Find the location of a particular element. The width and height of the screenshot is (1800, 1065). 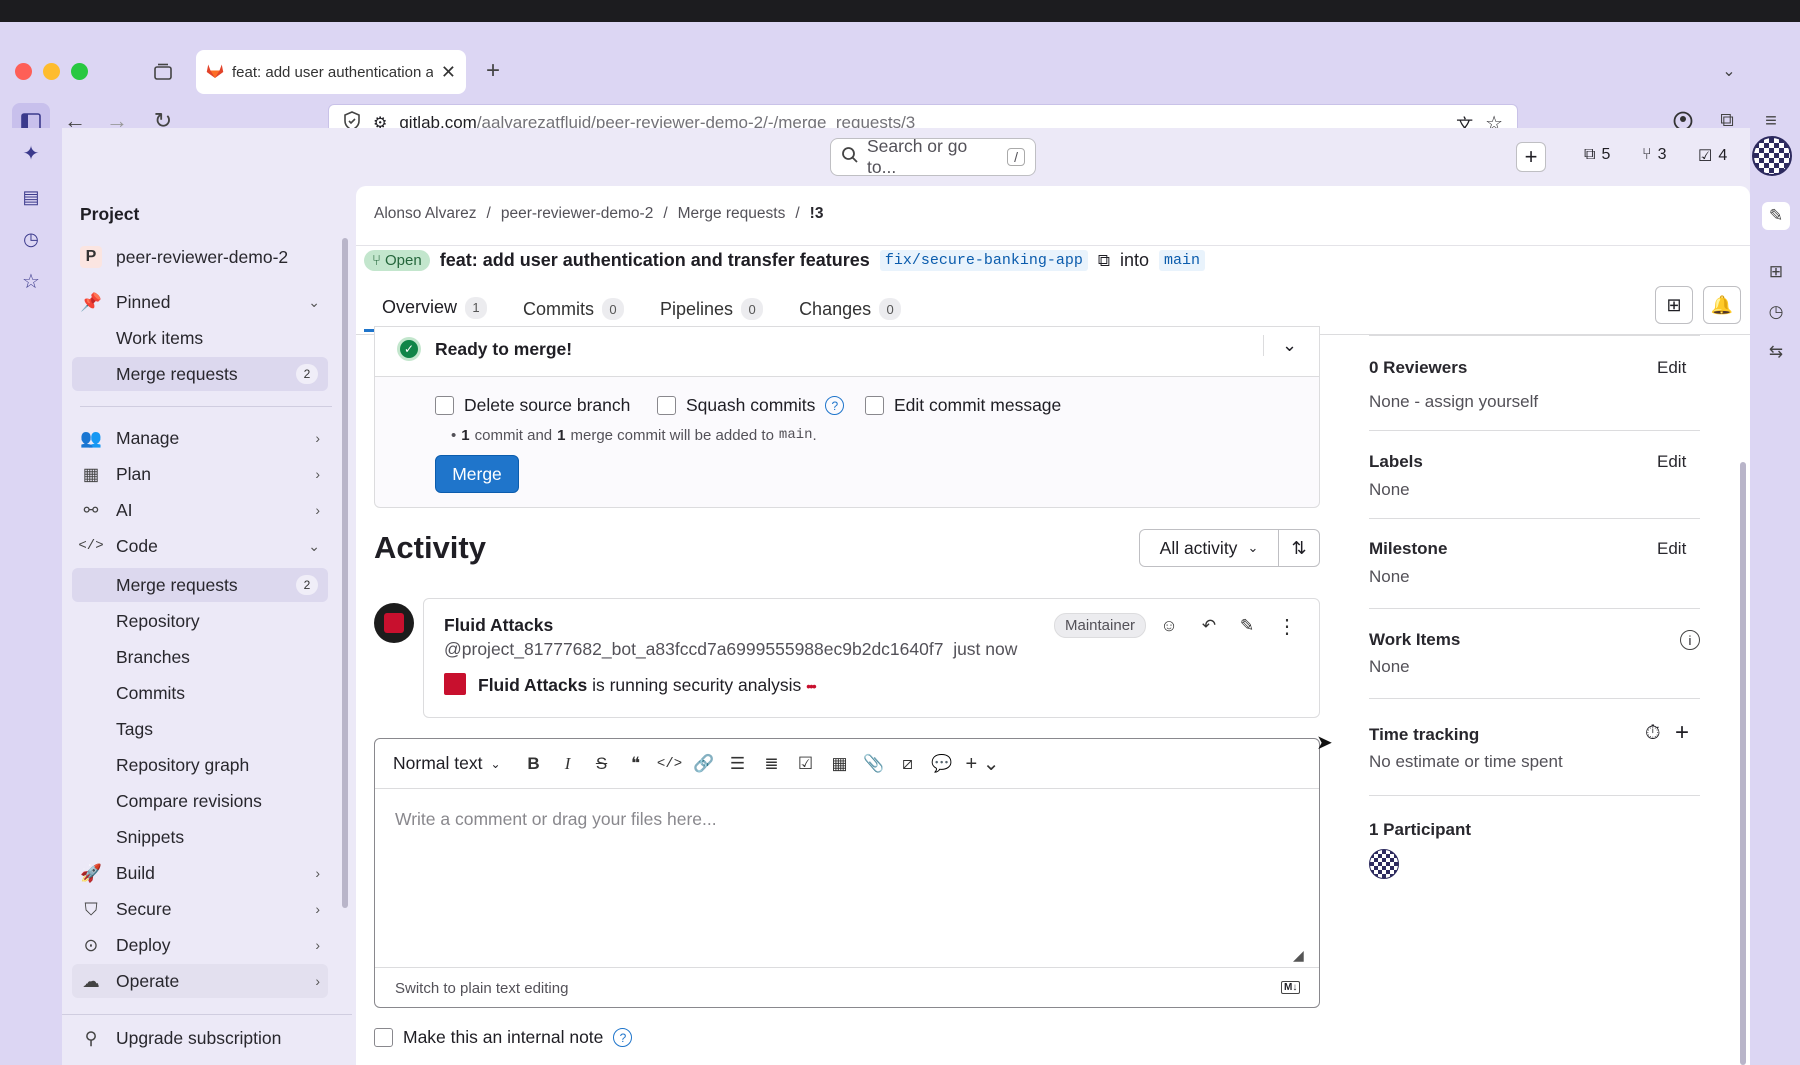

squash-checkbox is located at coordinates (666, 405).